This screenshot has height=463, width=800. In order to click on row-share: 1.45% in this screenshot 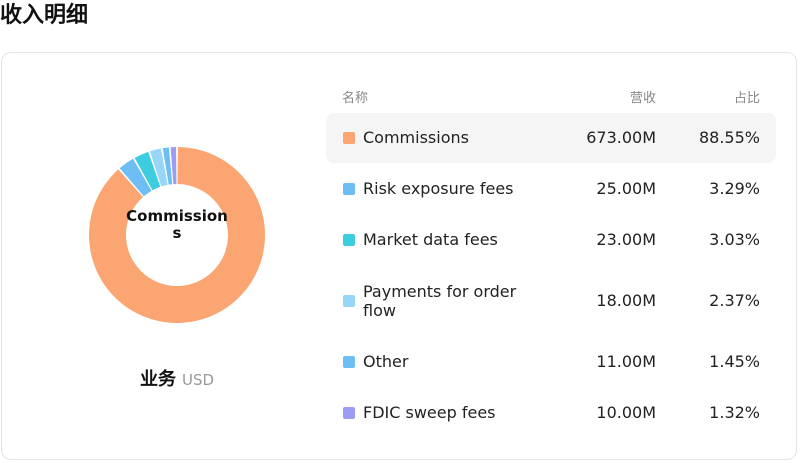, I will do `click(734, 361)`.